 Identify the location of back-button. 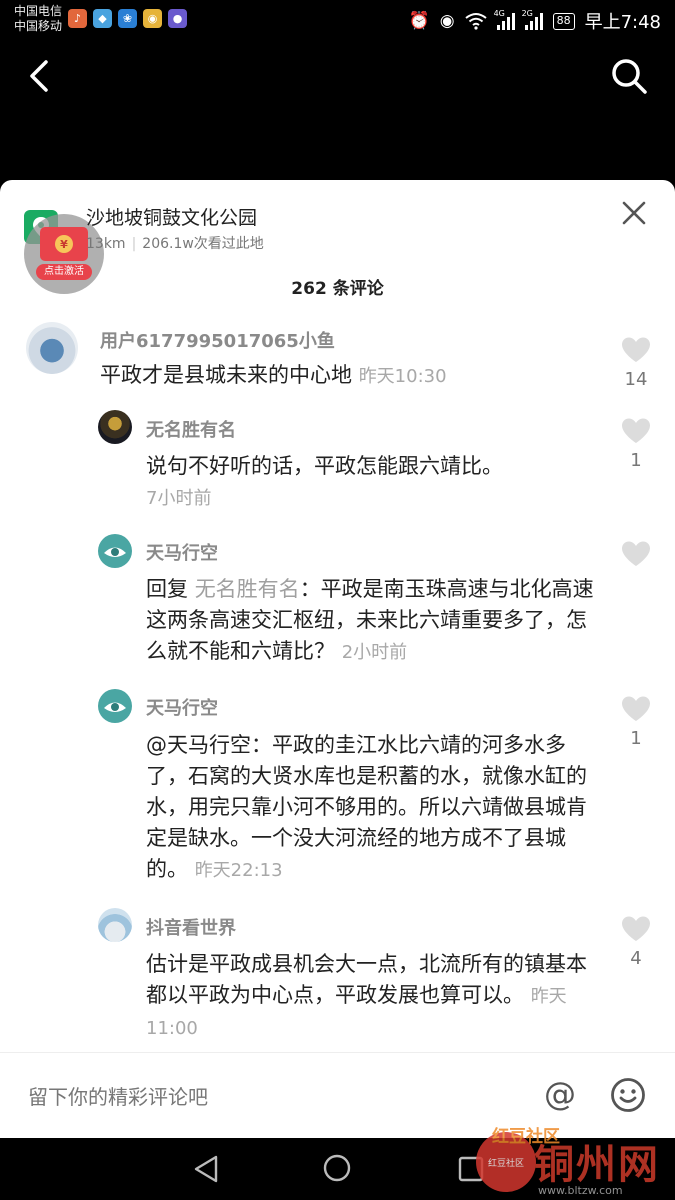
(42, 76).